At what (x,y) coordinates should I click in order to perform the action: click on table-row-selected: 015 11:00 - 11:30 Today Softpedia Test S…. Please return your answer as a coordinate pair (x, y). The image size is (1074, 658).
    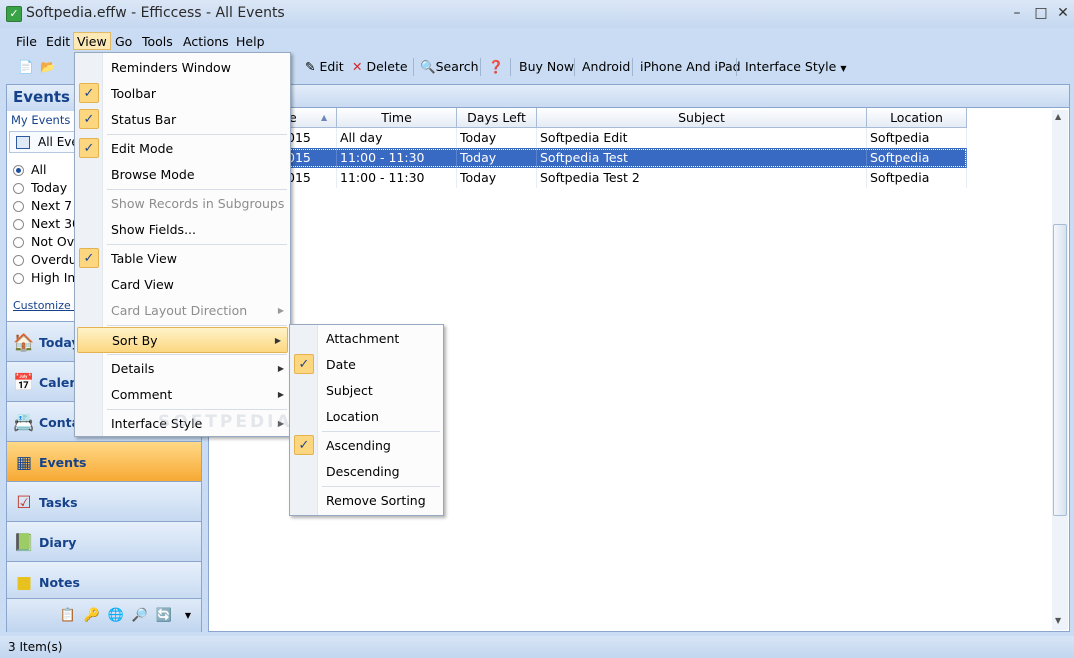
    Looking at the image, I should click on (588, 158).